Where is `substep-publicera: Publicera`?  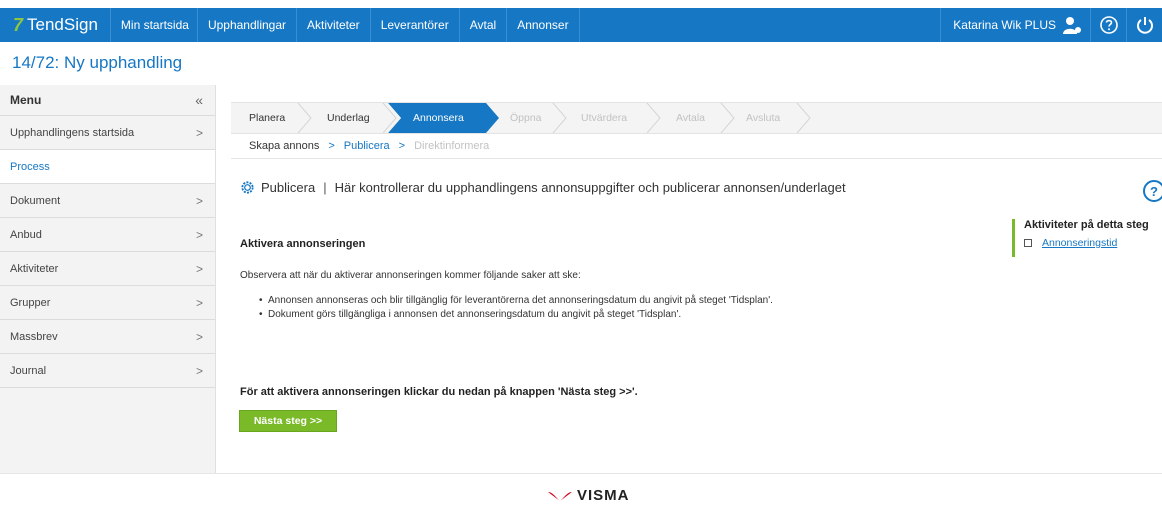 substep-publicera: Publicera is located at coordinates (367, 146).